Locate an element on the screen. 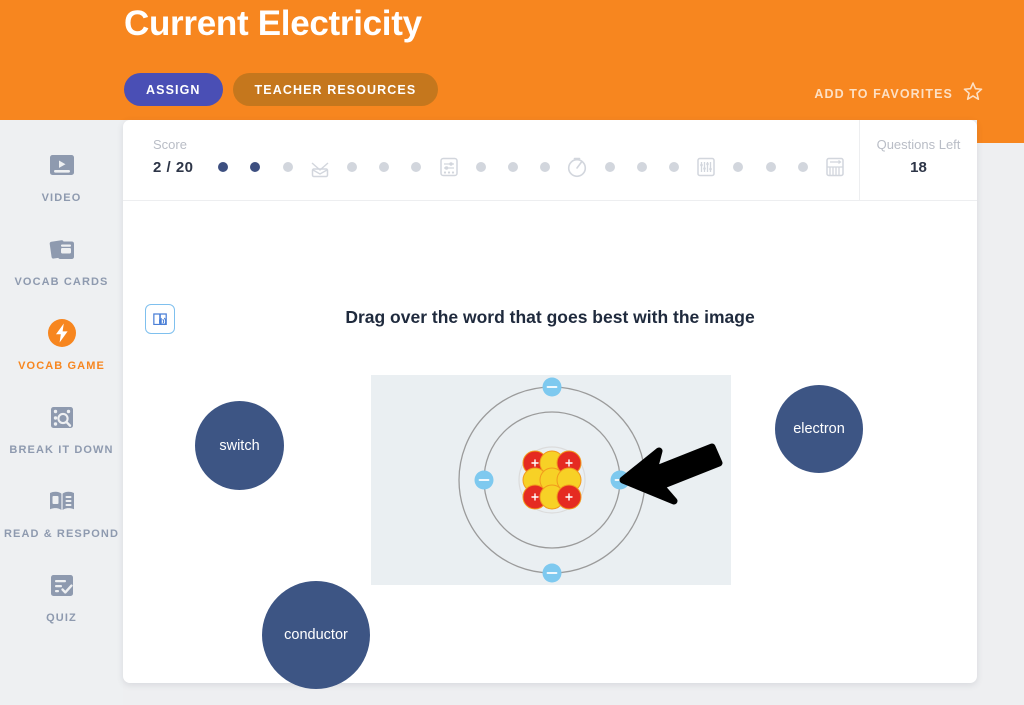 The image size is (1024, 705). milestone-panel-icon is located at coordinates (448, 167).